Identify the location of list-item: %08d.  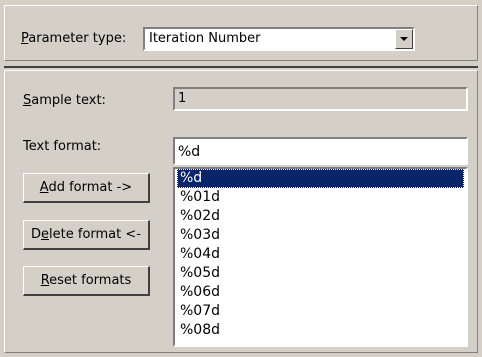
(320, 330).